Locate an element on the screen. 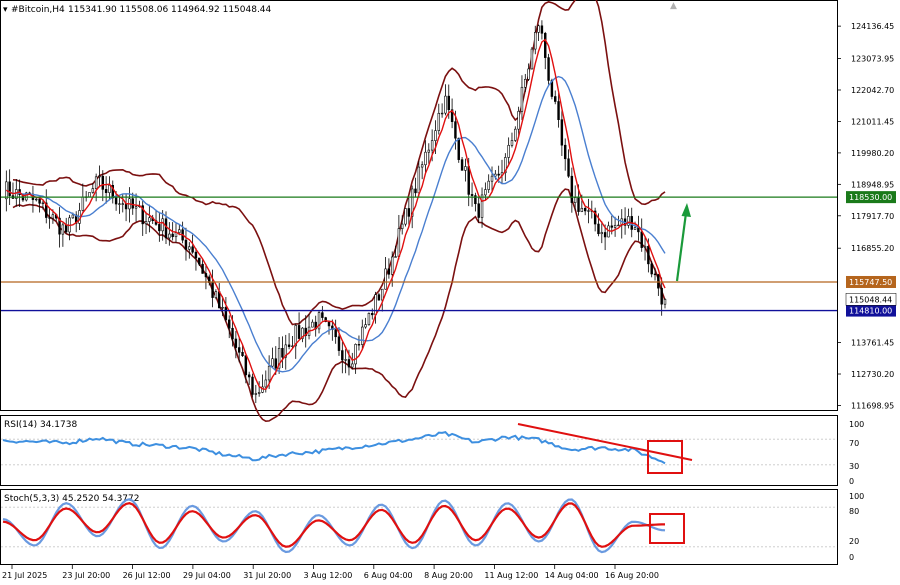 This screenshot has height=585, width=900. time-tick-label: 31 Jul 20:00 is located at coordinates (267, 575).